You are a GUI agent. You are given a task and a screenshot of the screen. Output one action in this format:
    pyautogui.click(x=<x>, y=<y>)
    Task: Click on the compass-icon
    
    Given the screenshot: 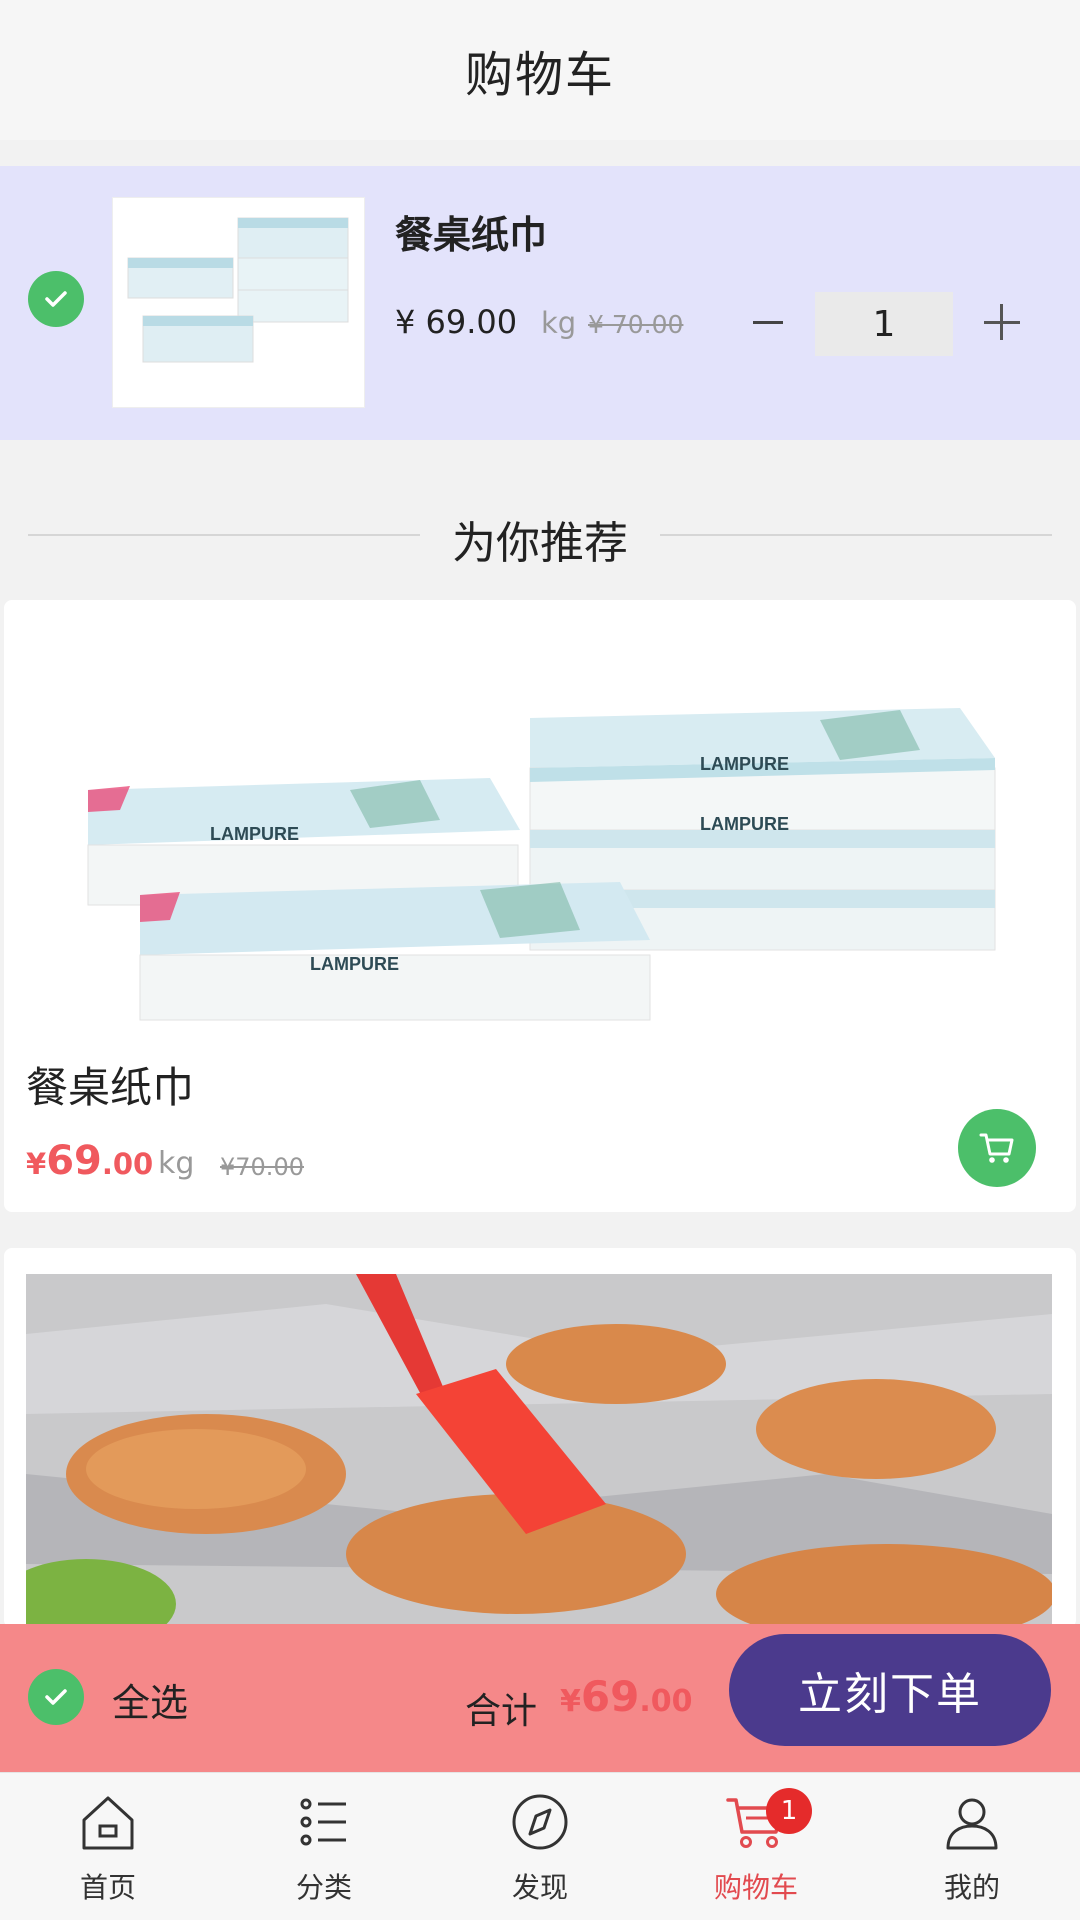 What is the action you would take?
    pyautogui.click(x=540, y=1822)
    